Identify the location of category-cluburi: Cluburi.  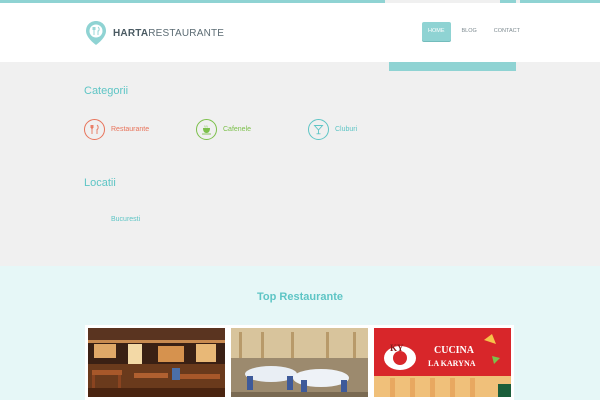
(332, 129).